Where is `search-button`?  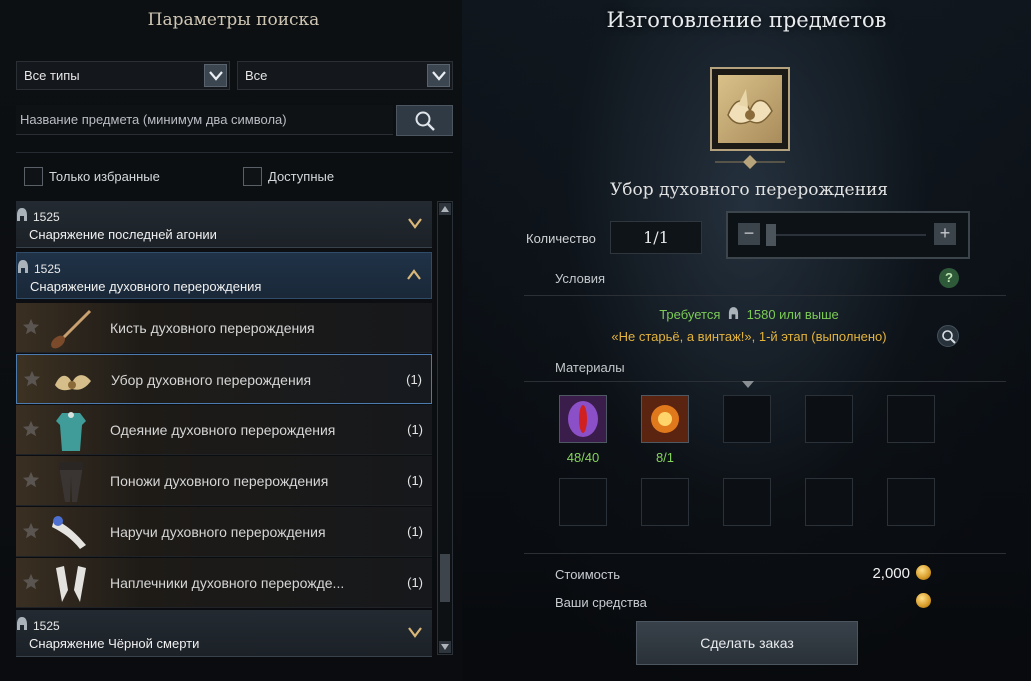 search-button is located at coordinates (424, 120).